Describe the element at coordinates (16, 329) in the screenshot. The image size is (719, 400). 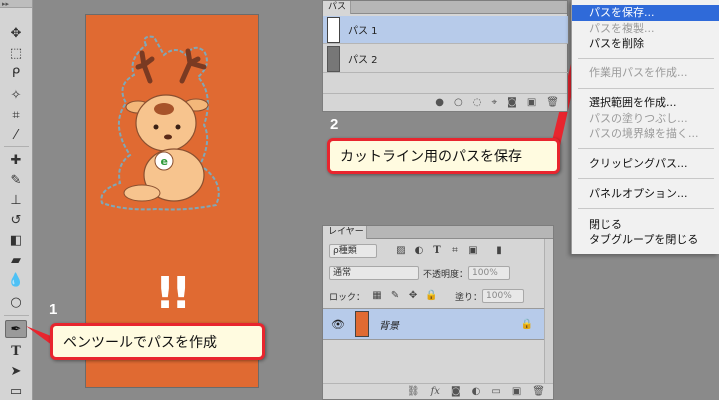
I see `pen-icon: ✒` at that location.